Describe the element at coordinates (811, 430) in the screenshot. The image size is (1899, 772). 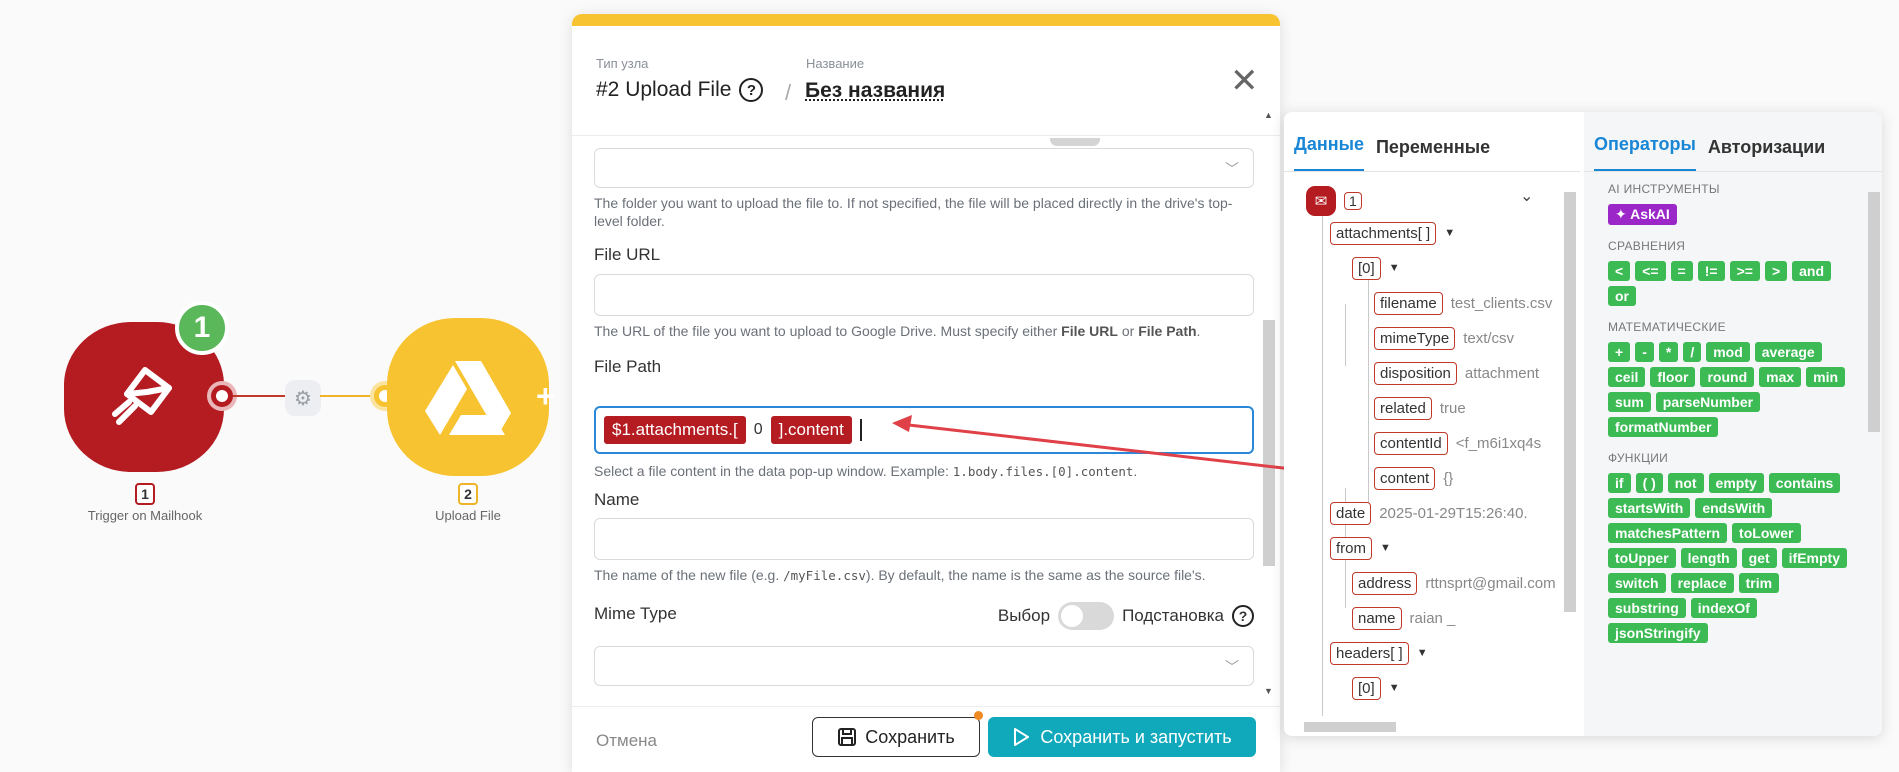
I see `expression-chip: ].content` at that location.